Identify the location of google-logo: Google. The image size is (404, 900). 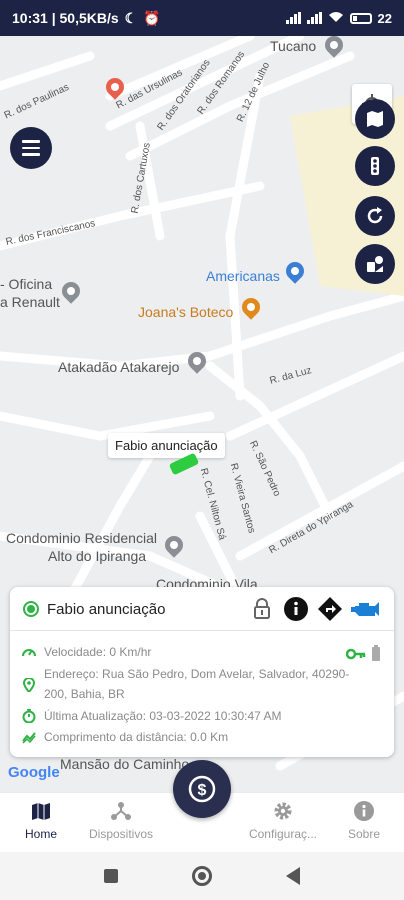
(34, 772).